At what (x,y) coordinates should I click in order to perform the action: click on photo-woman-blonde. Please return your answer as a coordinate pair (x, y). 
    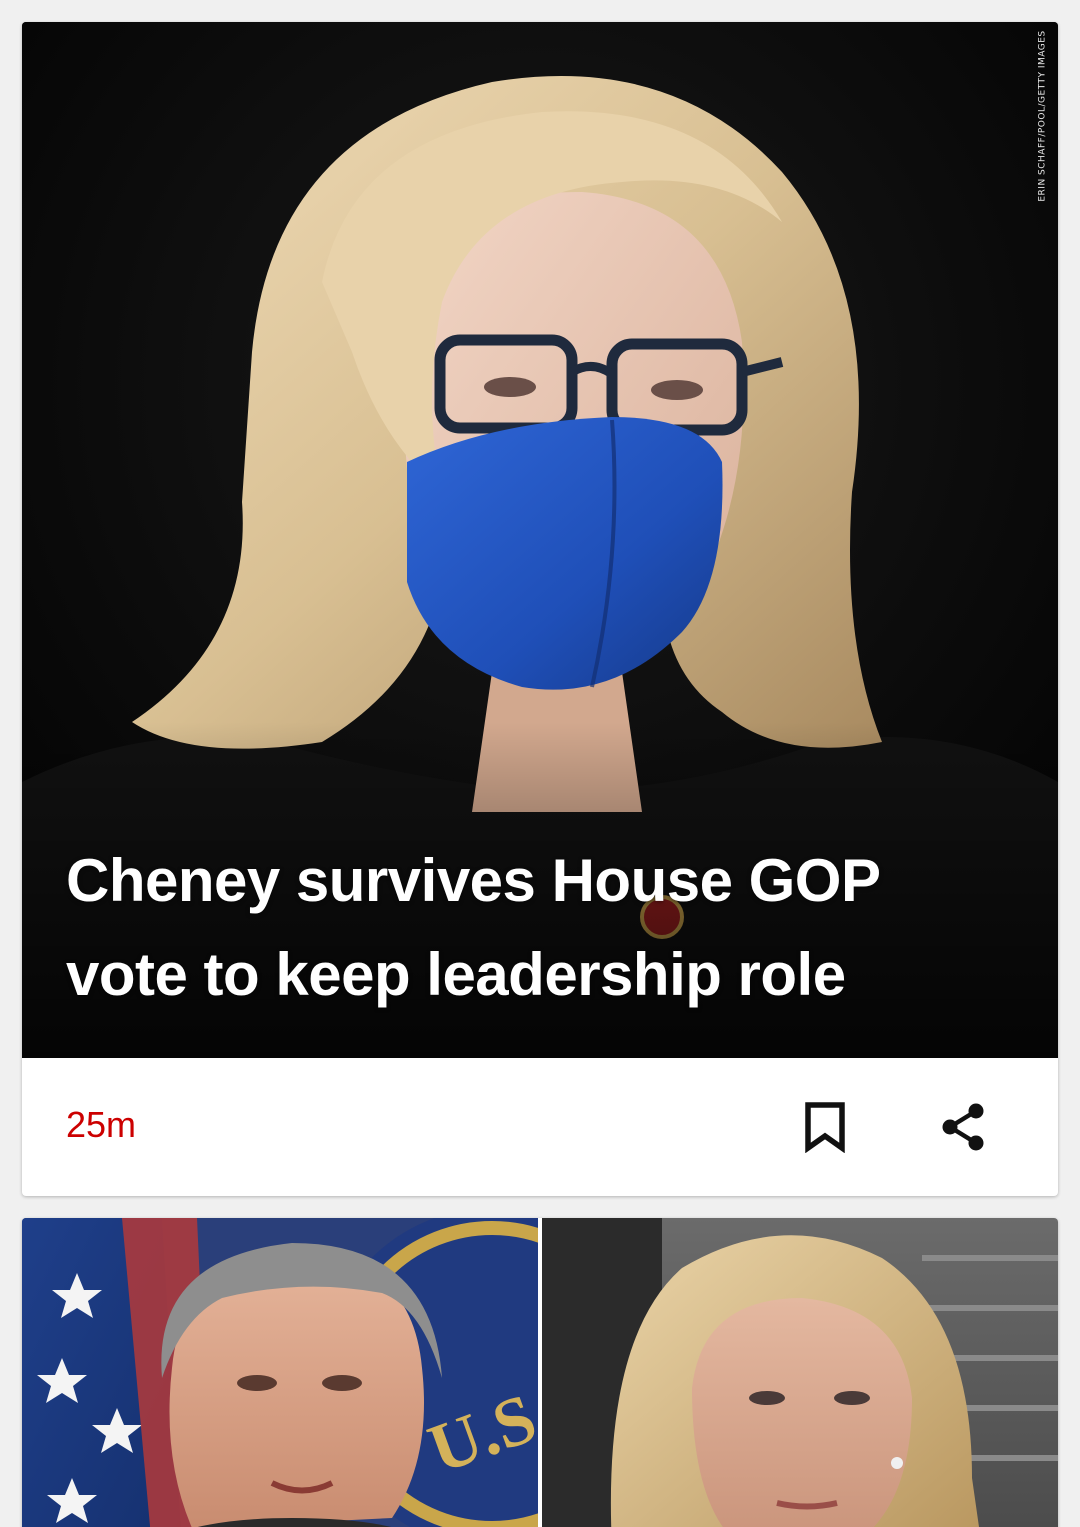
    Looking at the image, I should click on (800, 1372).